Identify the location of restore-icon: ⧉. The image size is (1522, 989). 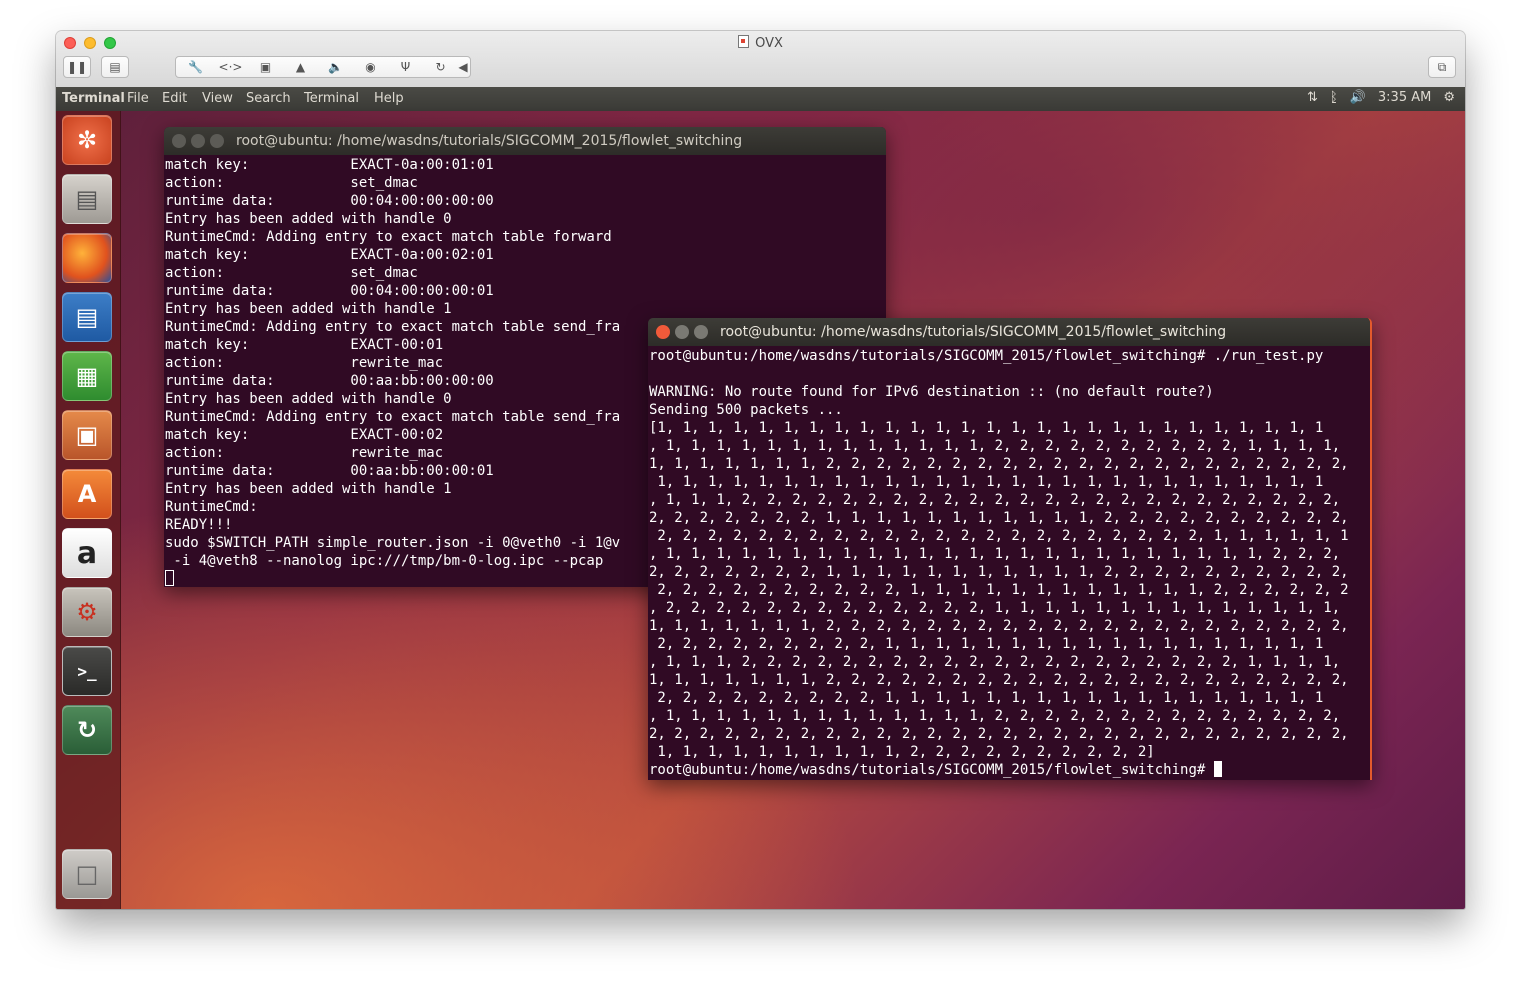
(1442, 66).